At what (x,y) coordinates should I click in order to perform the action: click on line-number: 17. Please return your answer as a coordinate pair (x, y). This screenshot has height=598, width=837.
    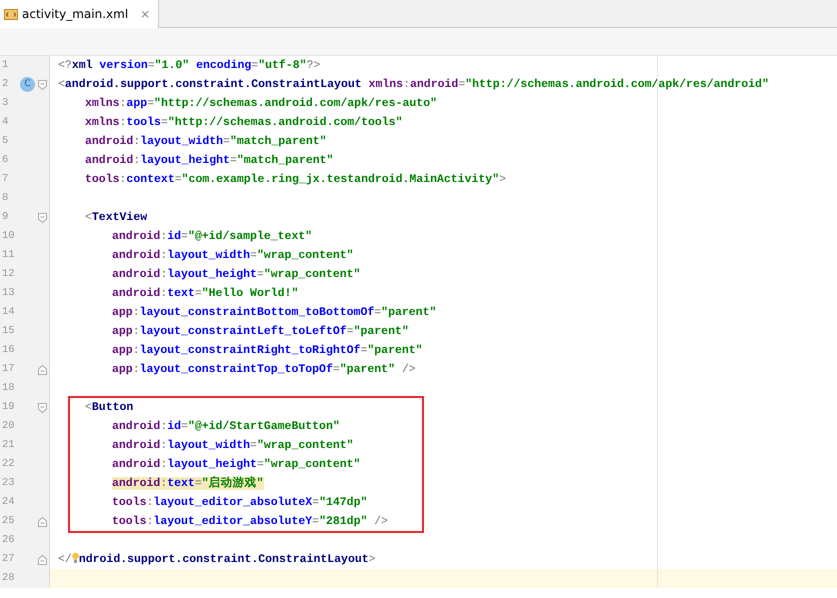
    Looking at the image, I should click on (8, 369).